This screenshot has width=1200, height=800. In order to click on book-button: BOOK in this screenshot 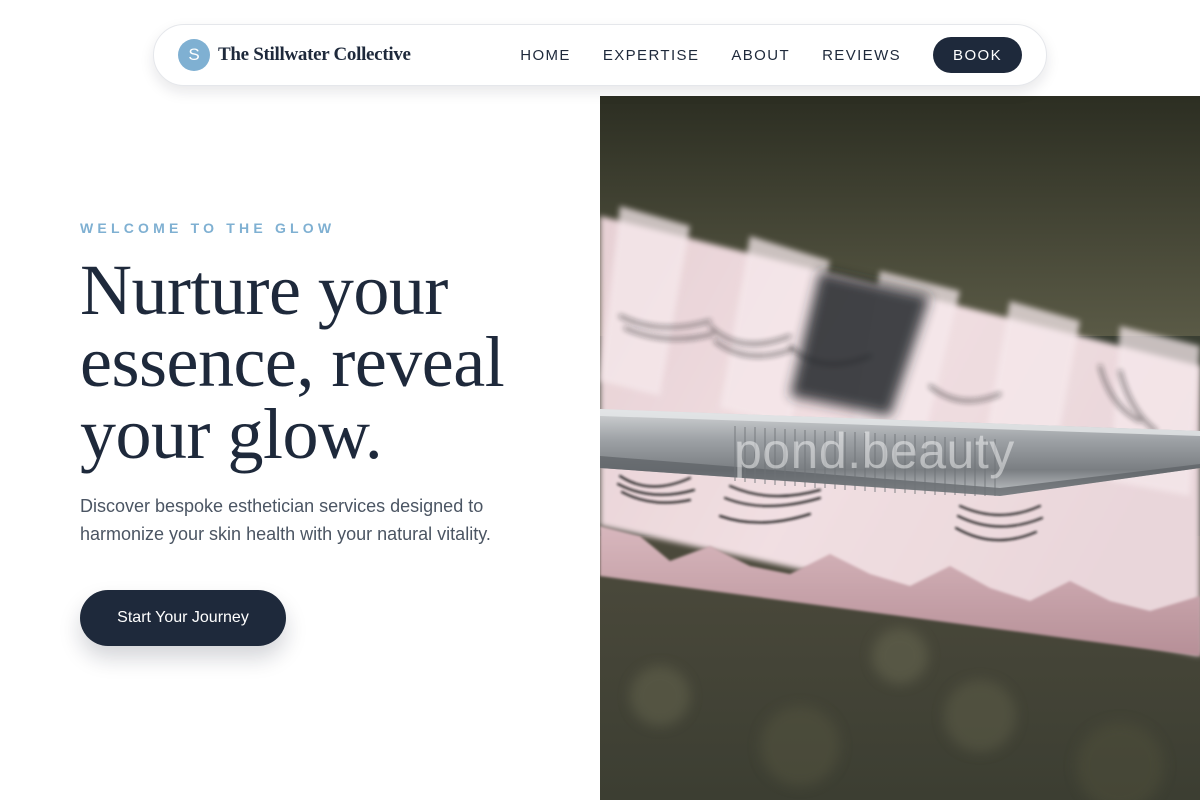, I will do `click(977, 55)`.